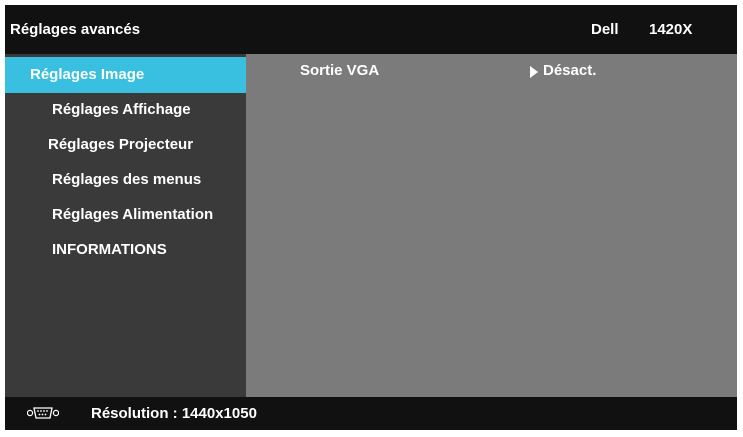 Image resolution: width=743 pixels, height=437 pixels. What do you see at coordinates (671, 29) in the screenshot?
I see `model-label: 1420X` at bounding box center [671, 29].